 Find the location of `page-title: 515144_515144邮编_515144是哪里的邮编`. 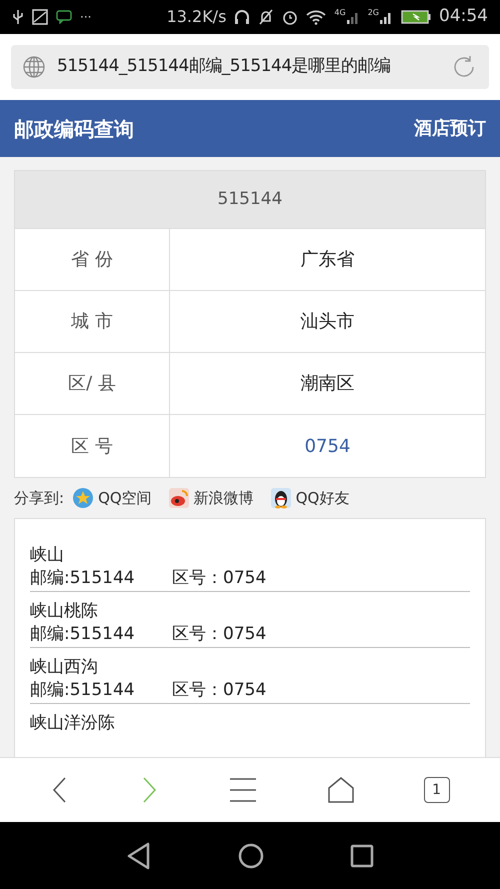

page-title: 515144_515144邮编_515144是哪里的邮编 is located at coordinates (224, 66).